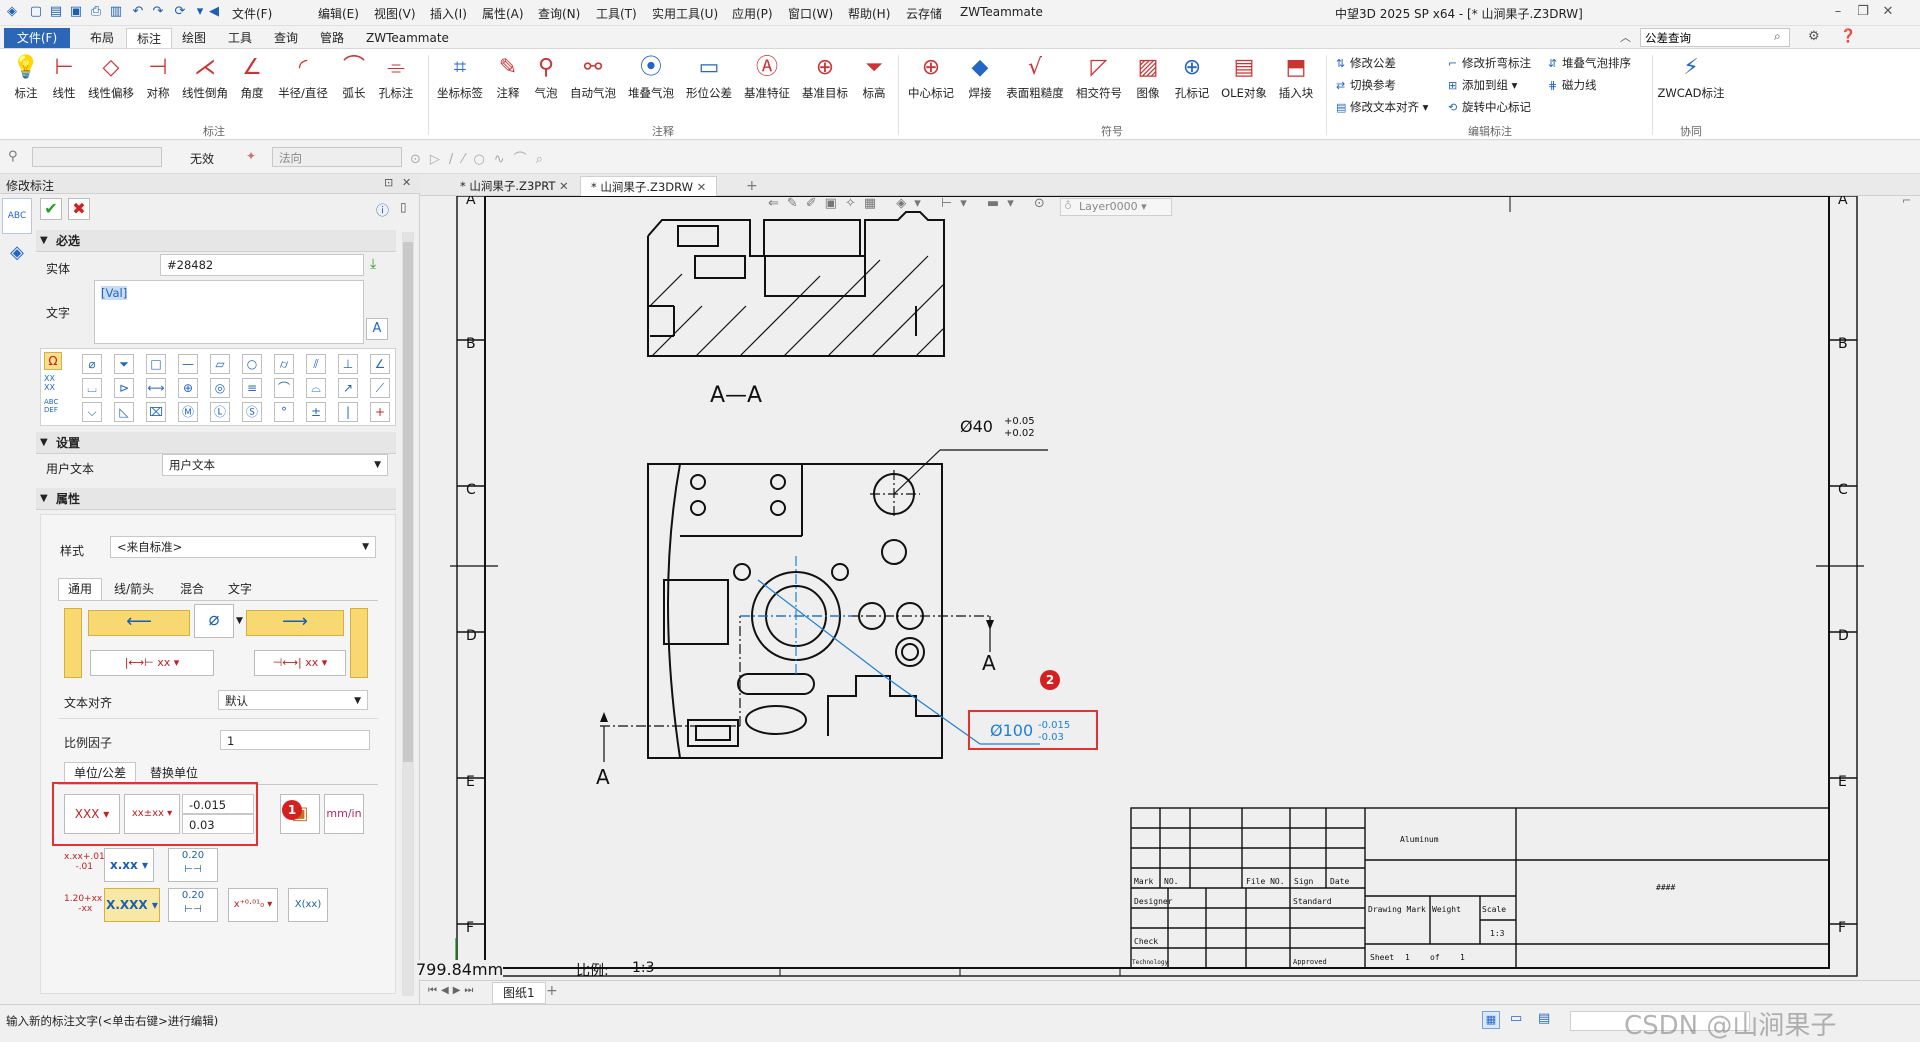  What do you see at coordinates (243, 547) in the screenshot?
I see `style-select: <来自标准> ▼` at bounding box center [243, 547].